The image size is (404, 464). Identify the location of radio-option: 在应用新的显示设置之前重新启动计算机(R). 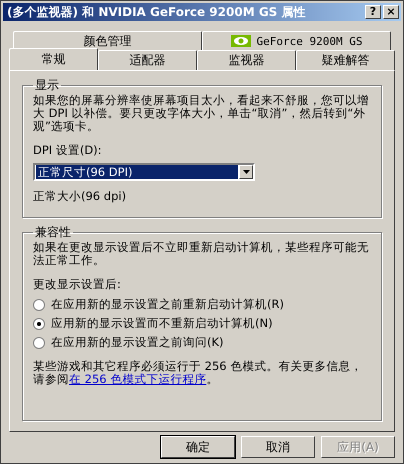
(202, 304).